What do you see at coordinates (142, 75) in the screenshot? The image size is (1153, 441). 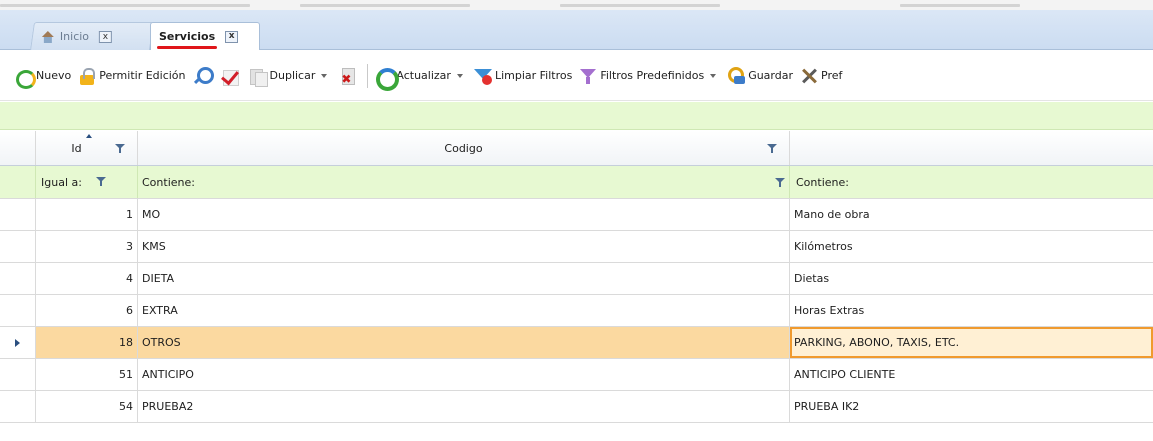 I see `permitir-edicion-label: Permitir Edición` at bounding box center [142, 75].